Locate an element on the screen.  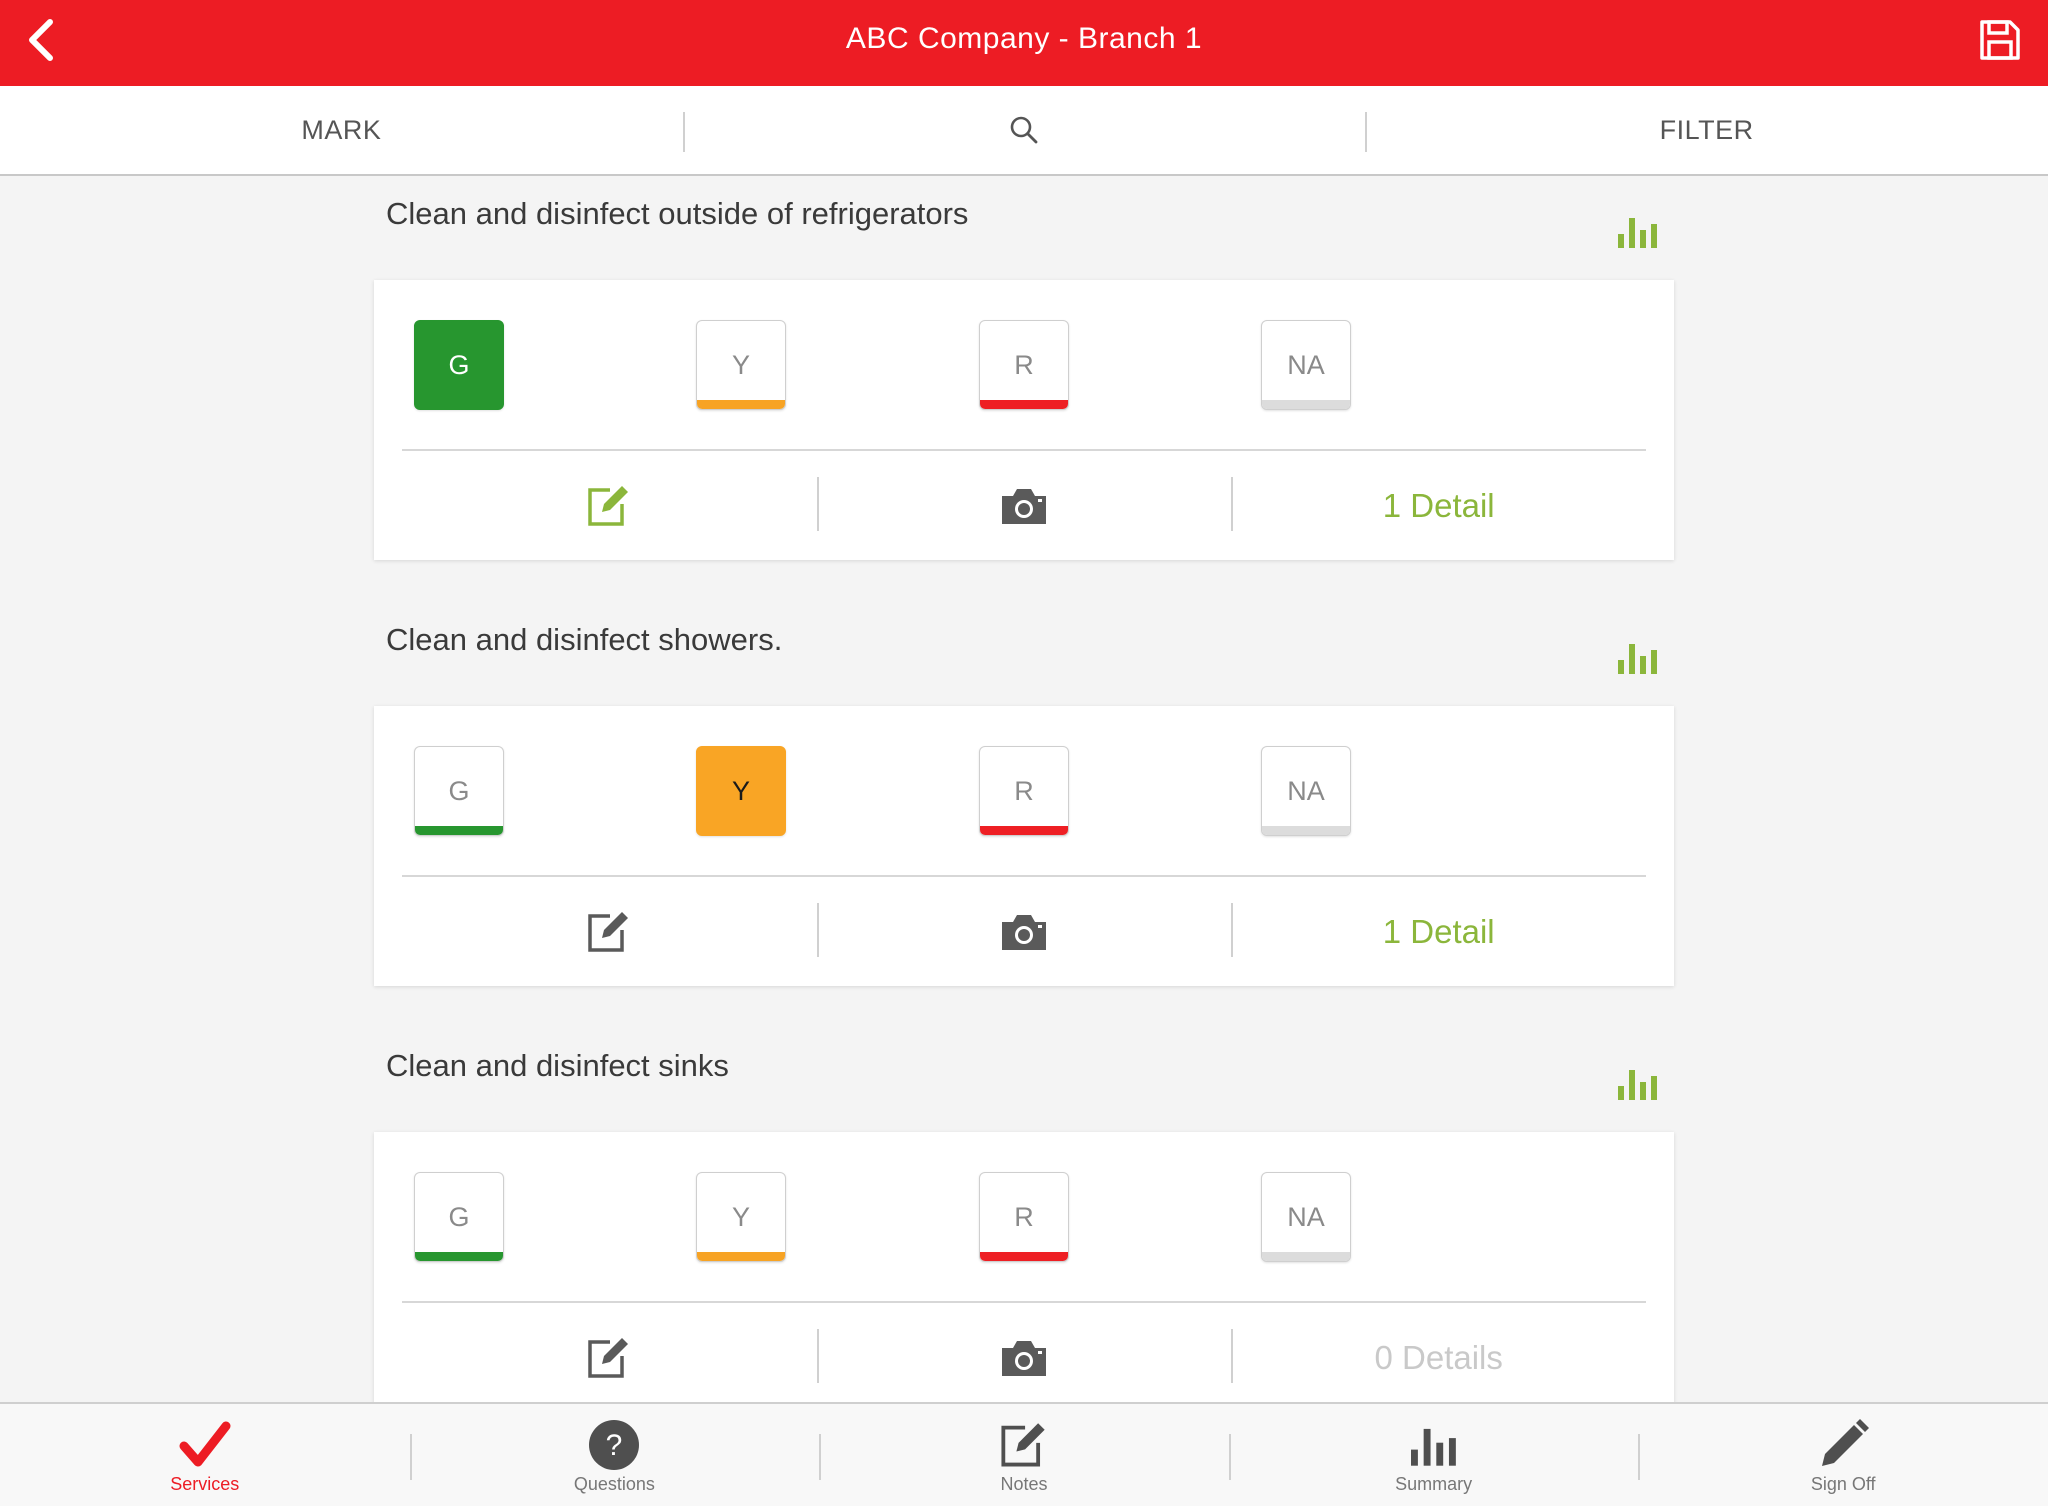
question-title: Clean and disinfect showers. is located at coordinates (584, 639).